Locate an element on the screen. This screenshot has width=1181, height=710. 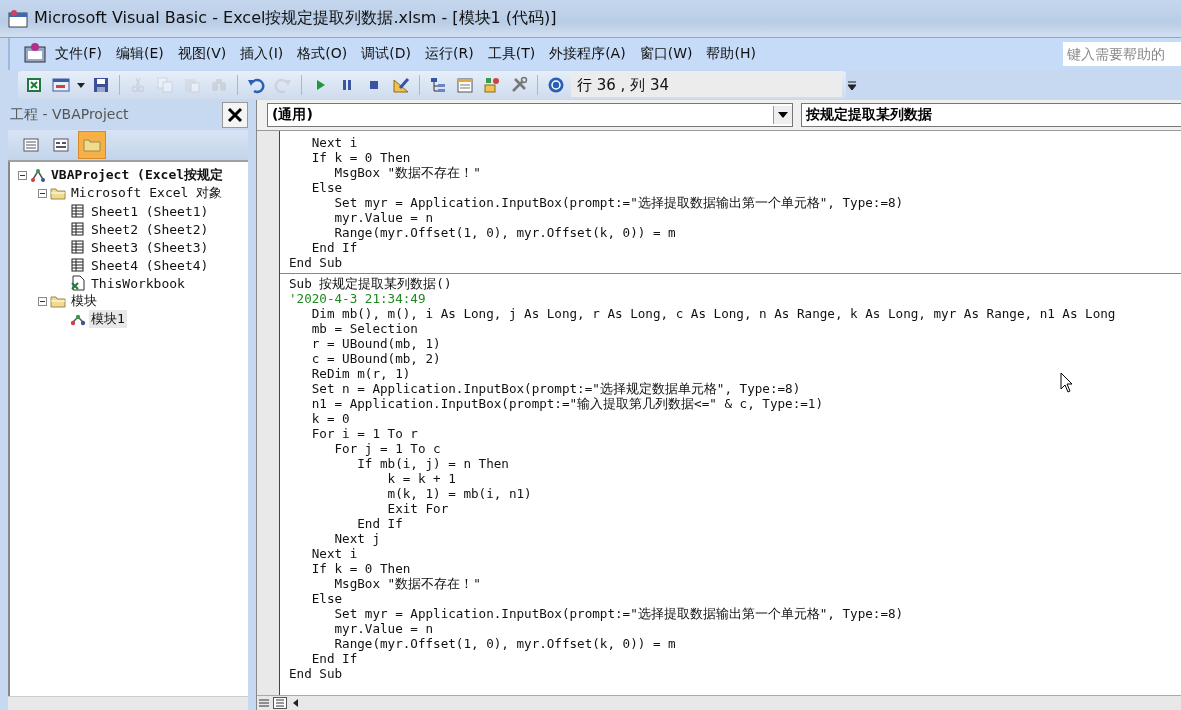
cursor-position: 行 36 , 列 34 is located at coordinates (706, 85).